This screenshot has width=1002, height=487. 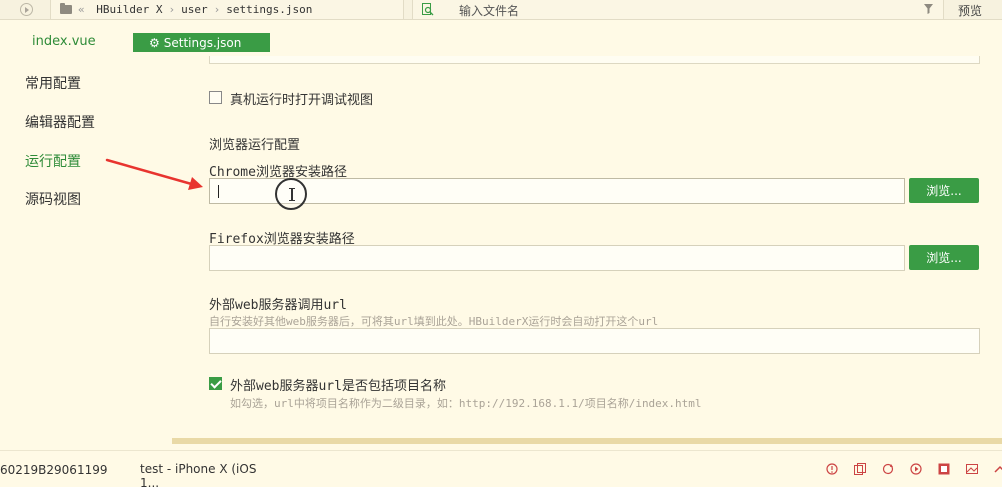 I want to click on tab-settings-json: ⚙ Settings.json, so click(x=201, y=42).